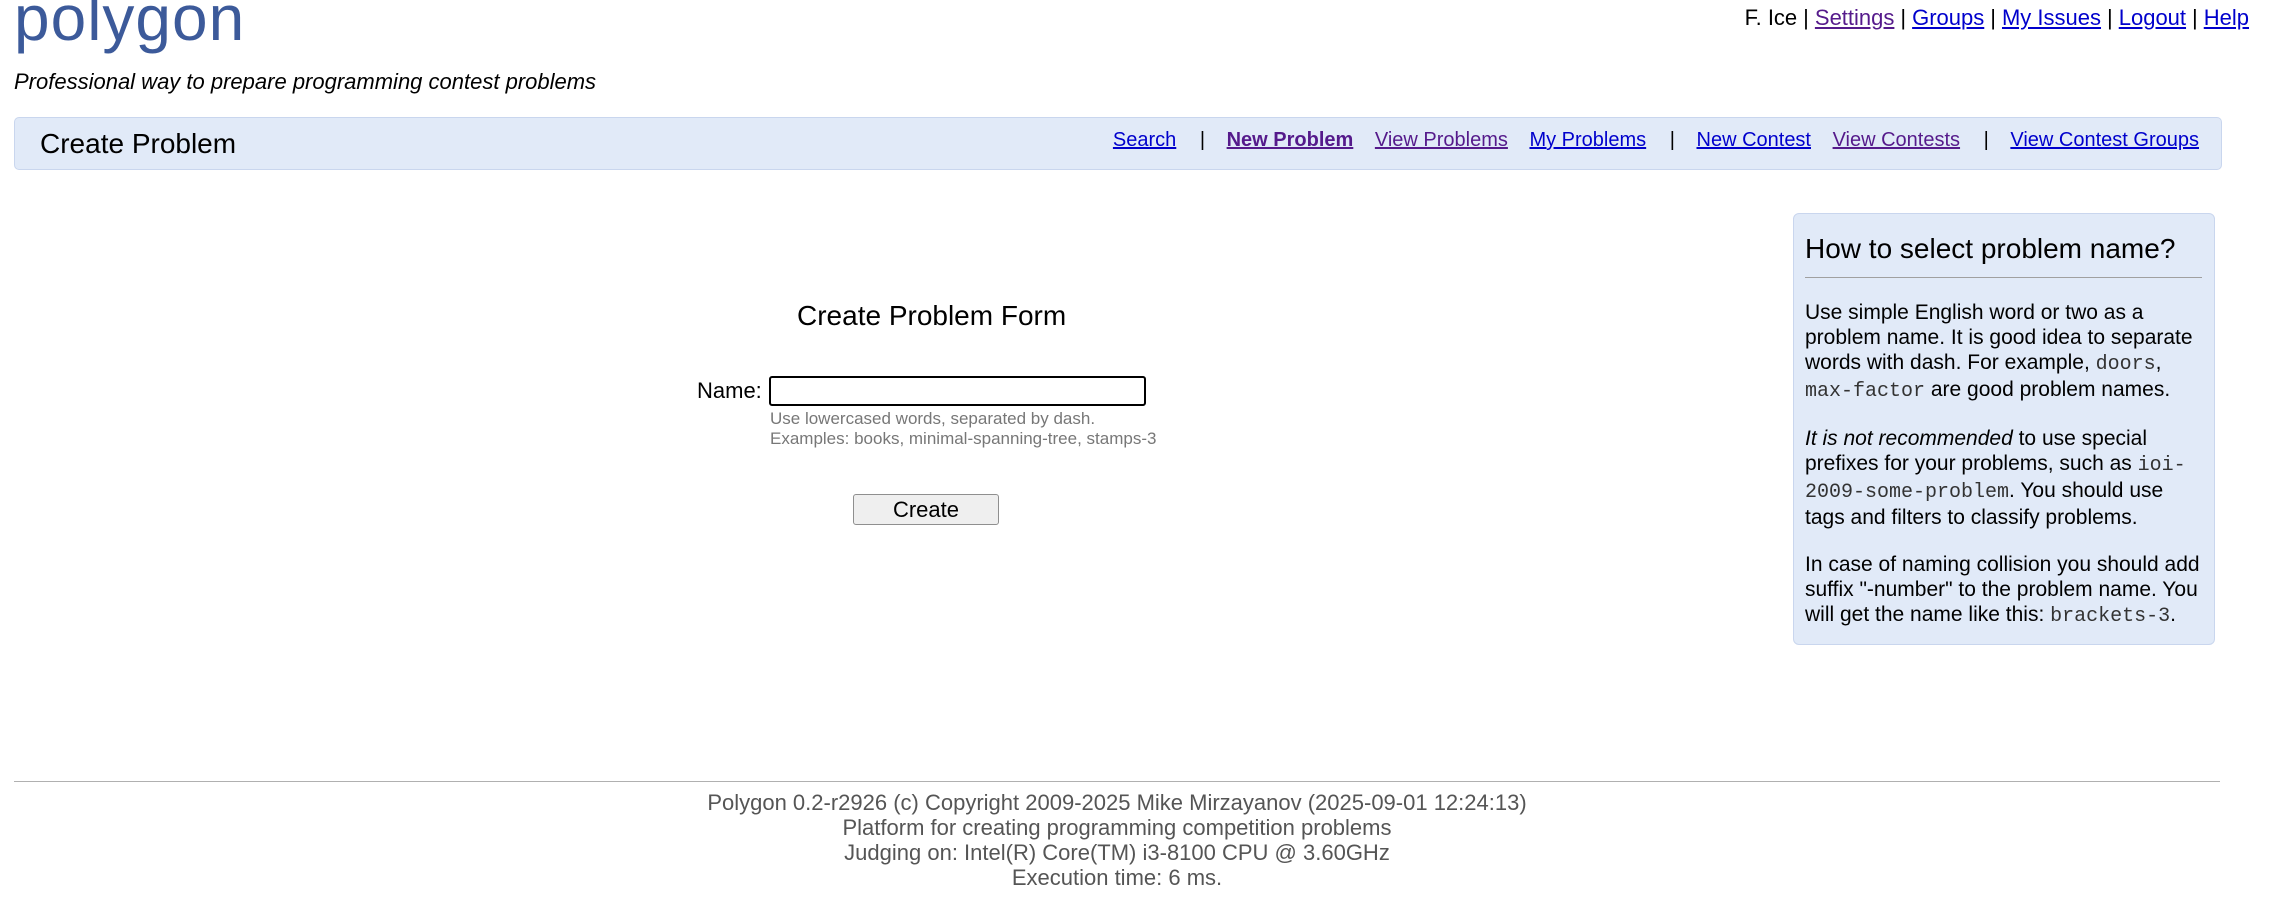  Describe the element at coordinates (2152, 17) in the screenshot. I see `logout-link: Logout` at that location.